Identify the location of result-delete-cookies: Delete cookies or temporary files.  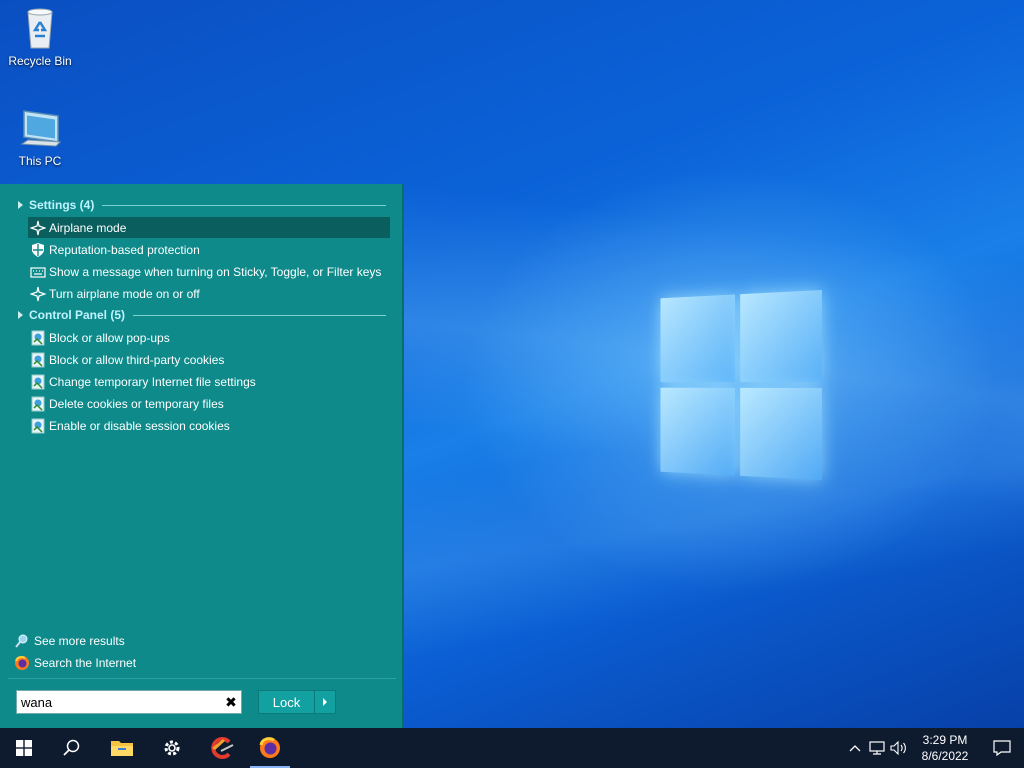
(209, 403).